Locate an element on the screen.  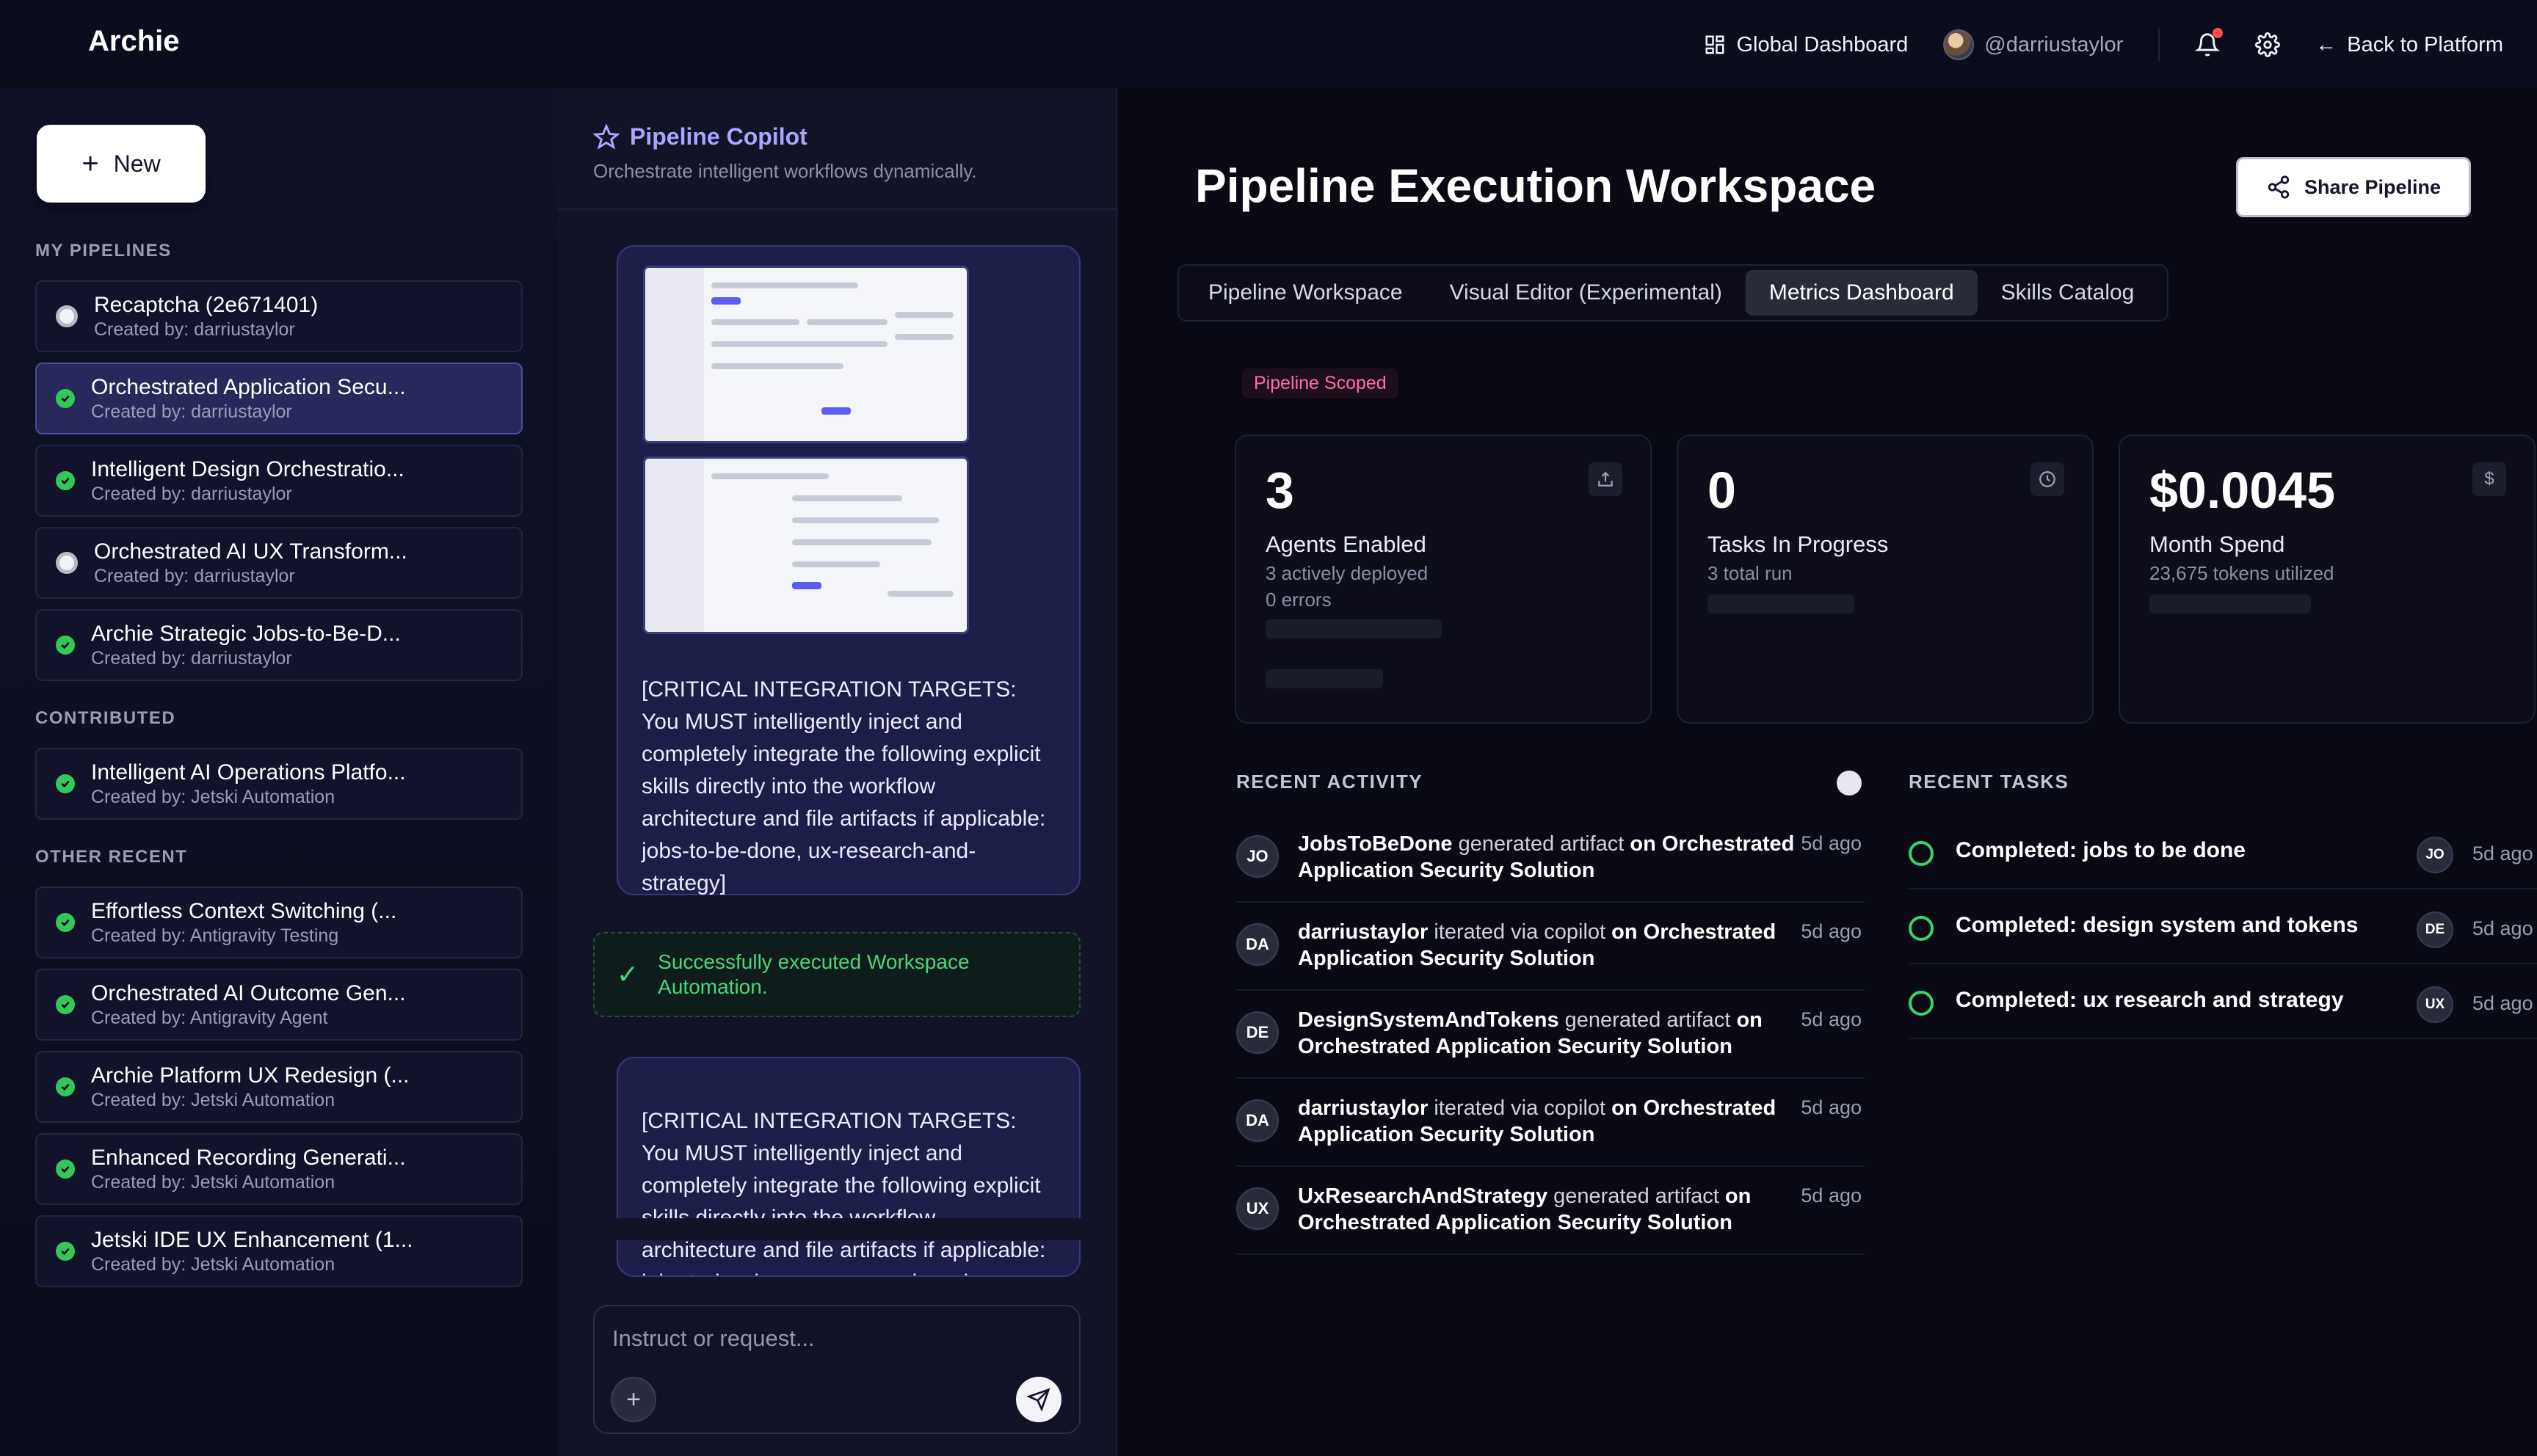
loading-skeleton is located at coordinates (1354, 629).